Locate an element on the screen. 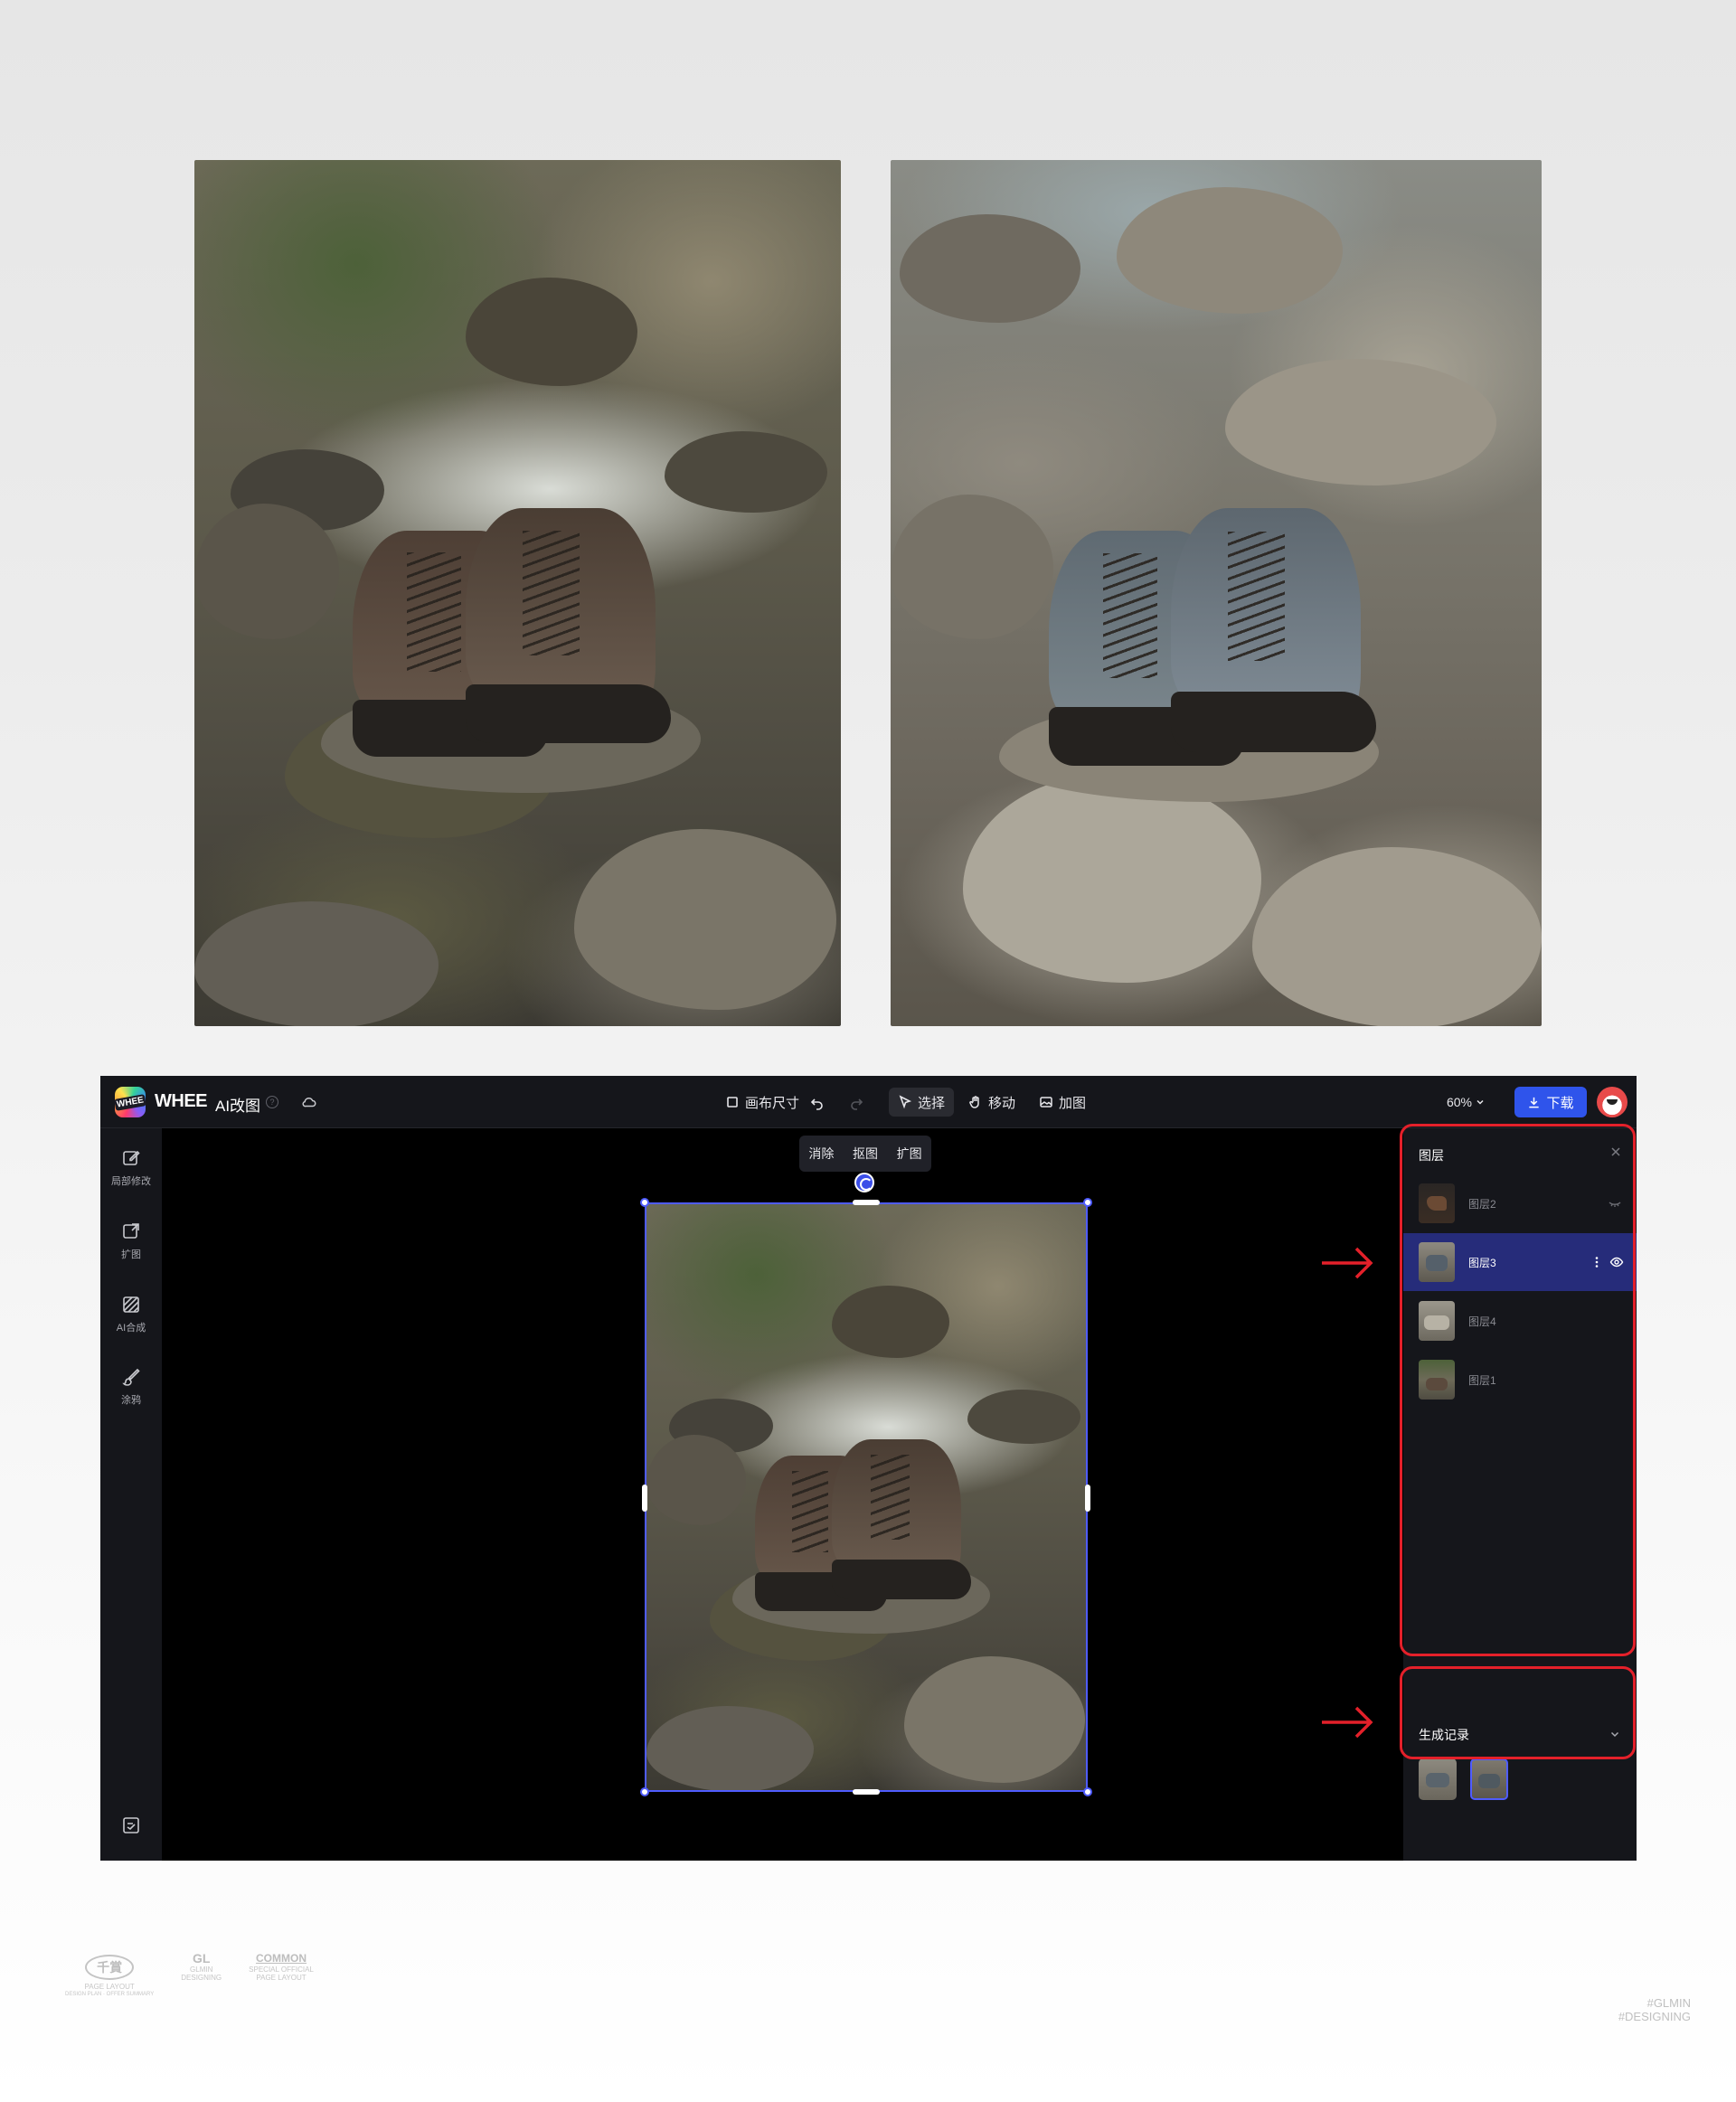 Image resolution: width=1736 pixels, height=2102 pixels. history-thumbnail is located at coordinates (1438, 1779).